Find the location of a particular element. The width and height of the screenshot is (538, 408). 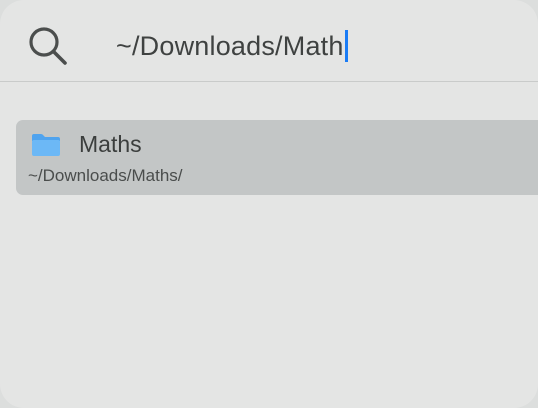

search-input: ~/Downloads/Math is located at coordinates (232, 46).